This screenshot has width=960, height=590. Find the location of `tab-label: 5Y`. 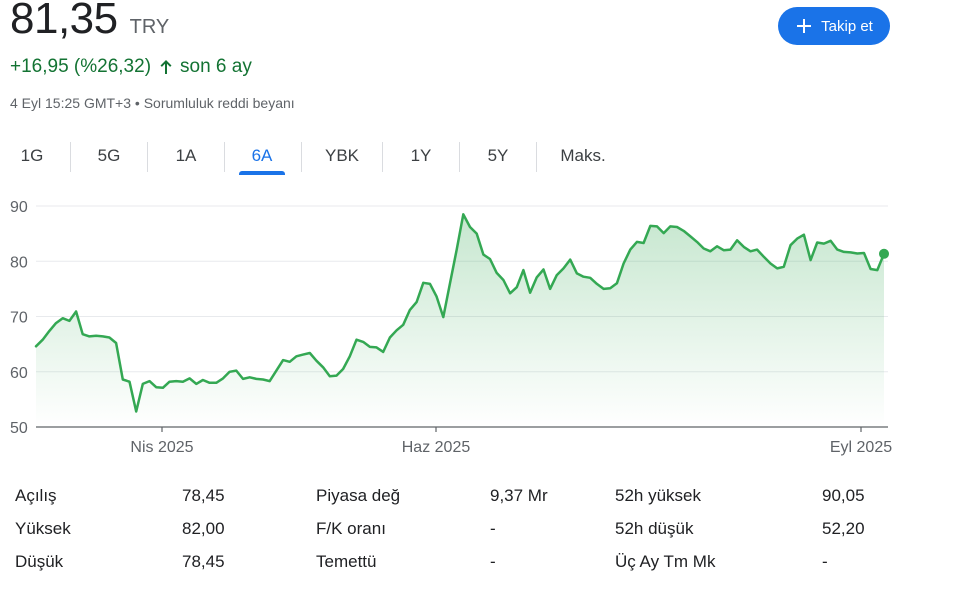

tab-label: 5Y is located at coordinates (498, 155).